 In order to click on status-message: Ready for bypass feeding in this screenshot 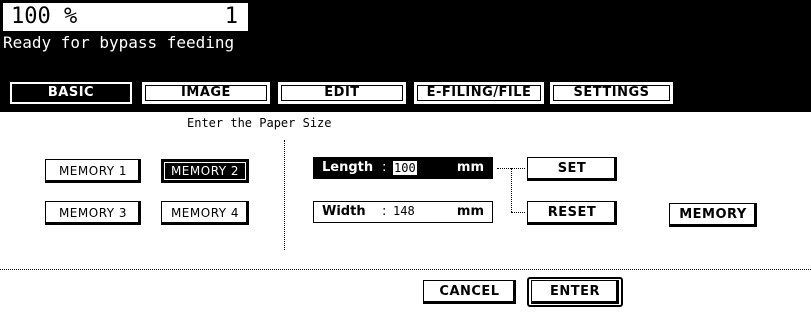, I will do `click(119, 42)`.